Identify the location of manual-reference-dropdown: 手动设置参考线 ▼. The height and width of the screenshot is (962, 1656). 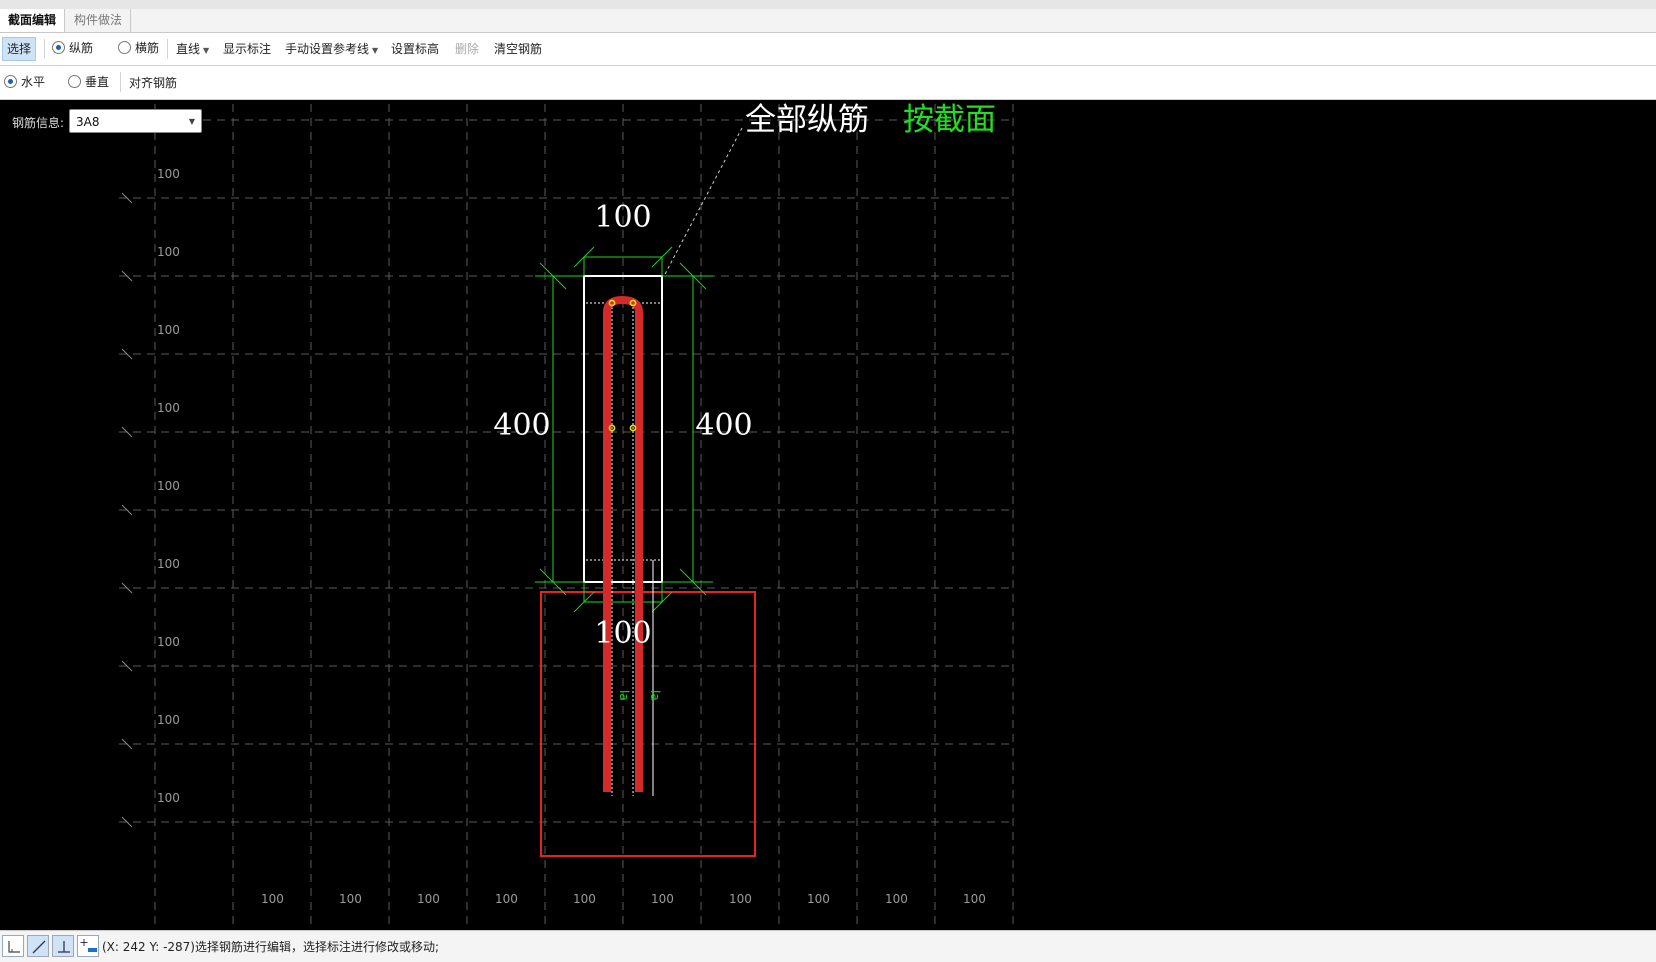
(331, 49).